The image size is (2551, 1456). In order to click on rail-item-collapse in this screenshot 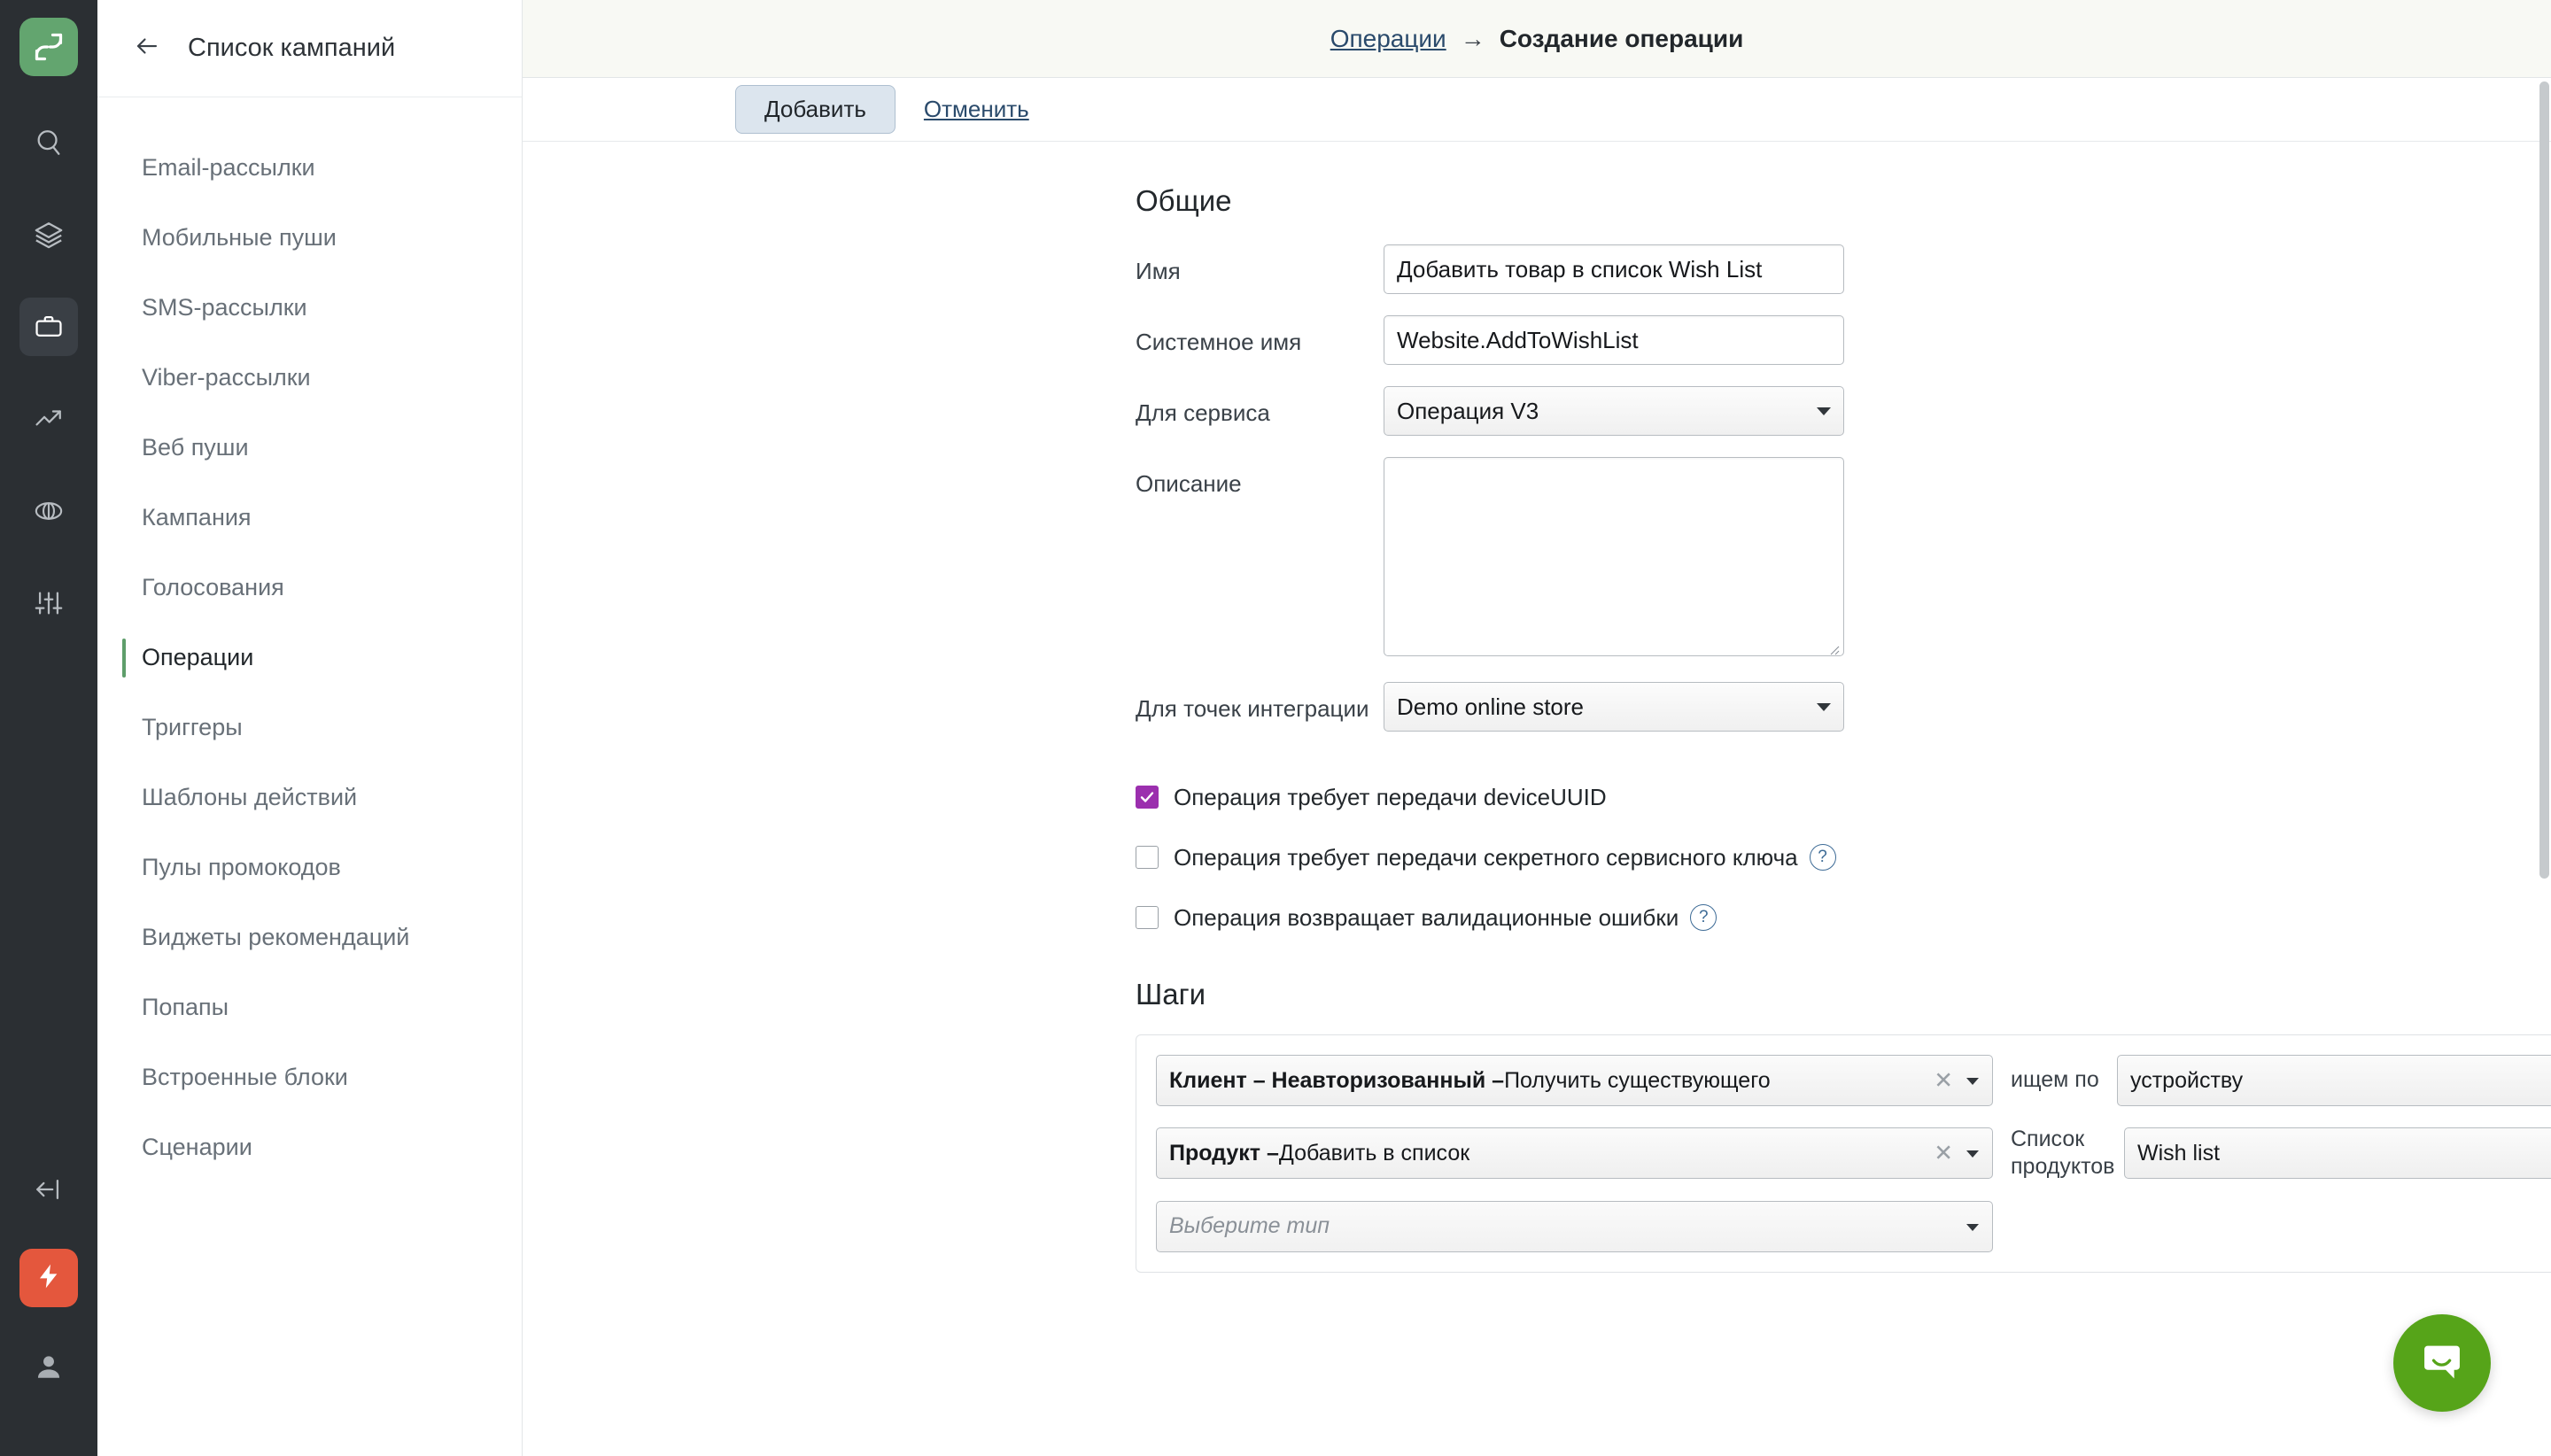, I will do `click(48, 1189)`.